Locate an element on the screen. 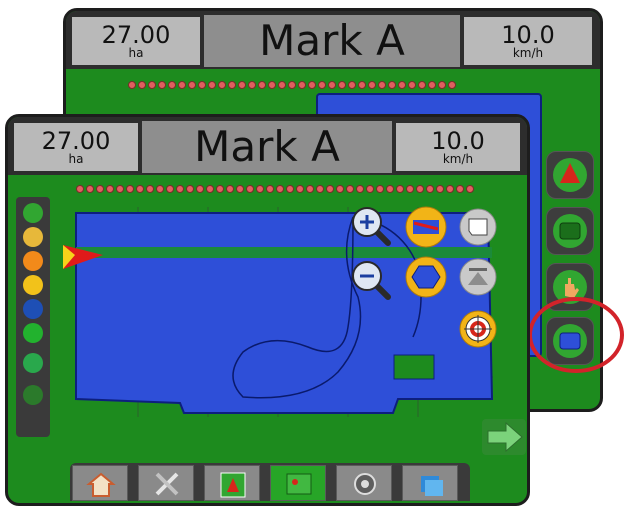  map-coverage-button is located at coordinates (426, 277).